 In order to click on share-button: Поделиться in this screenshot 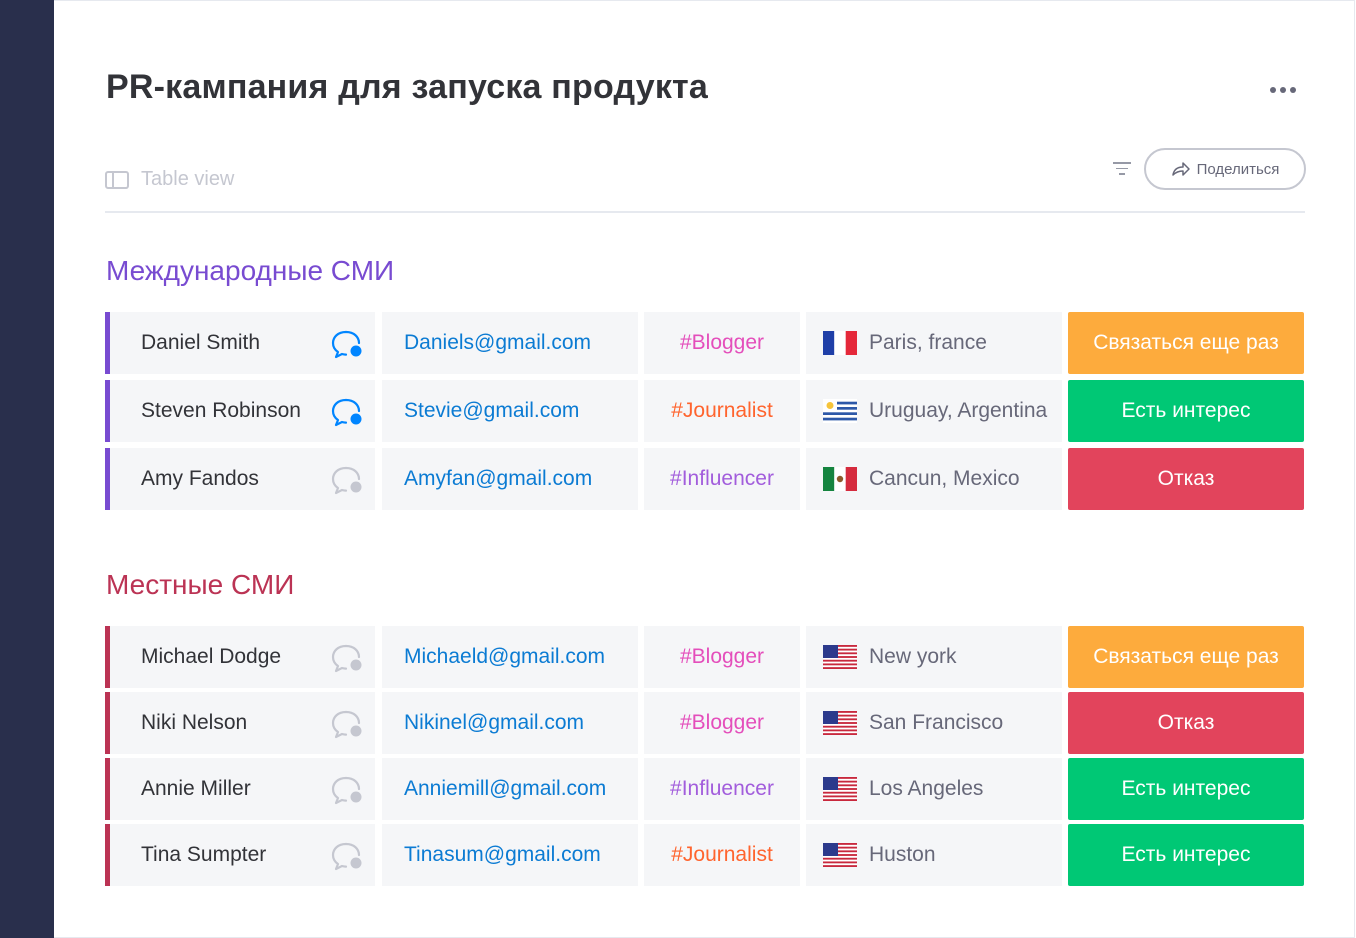, I will do `click(1225, 169)`.